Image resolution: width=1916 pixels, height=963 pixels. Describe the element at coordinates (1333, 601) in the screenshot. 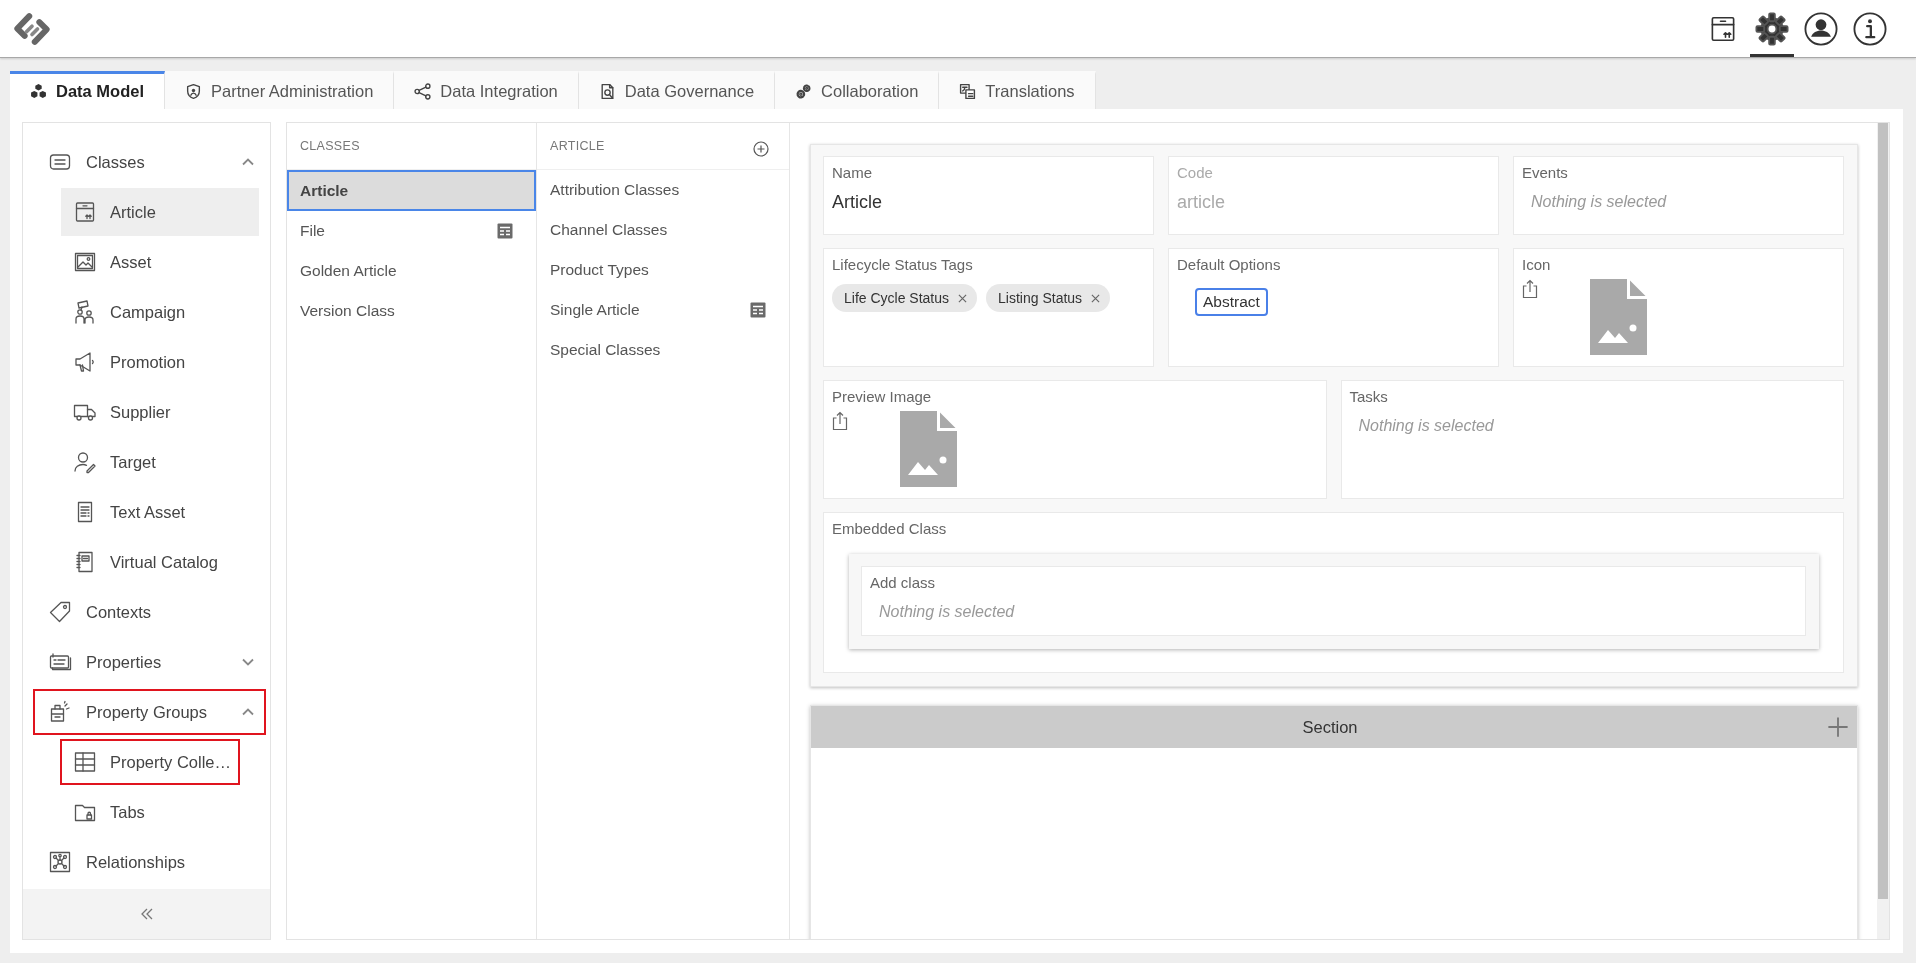

I see `select-field: Add class Nothing is selected` at that location.